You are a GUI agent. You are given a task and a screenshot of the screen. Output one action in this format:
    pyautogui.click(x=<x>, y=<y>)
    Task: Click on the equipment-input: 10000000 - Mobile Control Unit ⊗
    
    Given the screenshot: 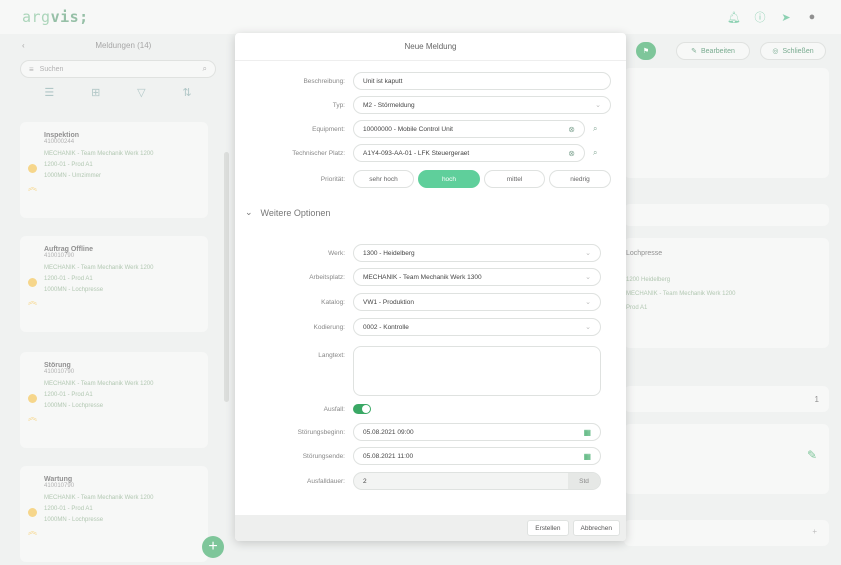 What is the action you would take?
    pyautogui.click(x=469, y=129)
    